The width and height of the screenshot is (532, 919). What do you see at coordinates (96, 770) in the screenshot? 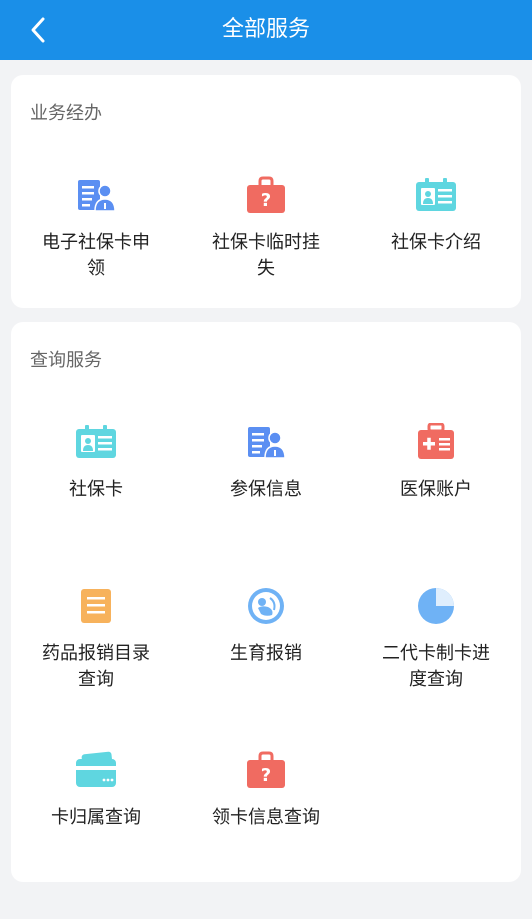
I see `wallet-card-icon` at bounding box center [96, 770].